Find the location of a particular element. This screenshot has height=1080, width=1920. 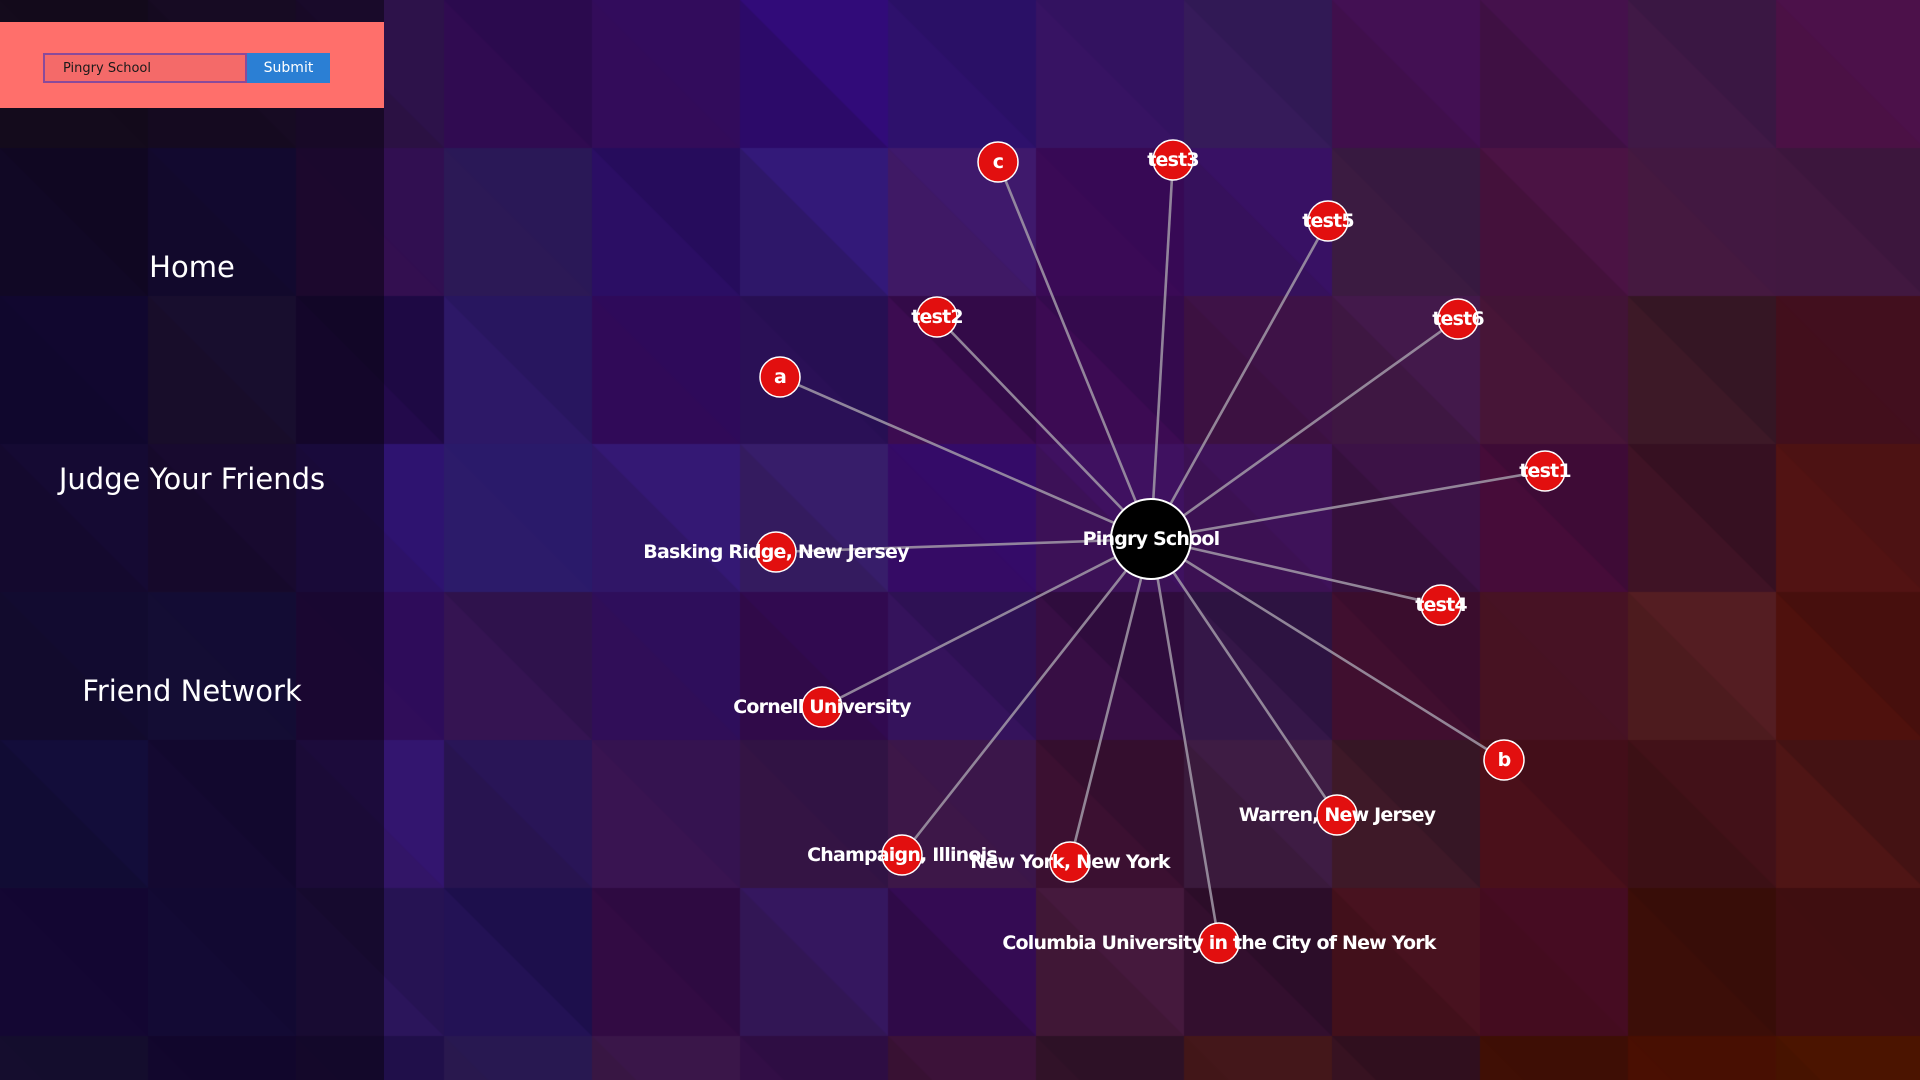

edge-to-test6 is located at coordinates (1304, 429).